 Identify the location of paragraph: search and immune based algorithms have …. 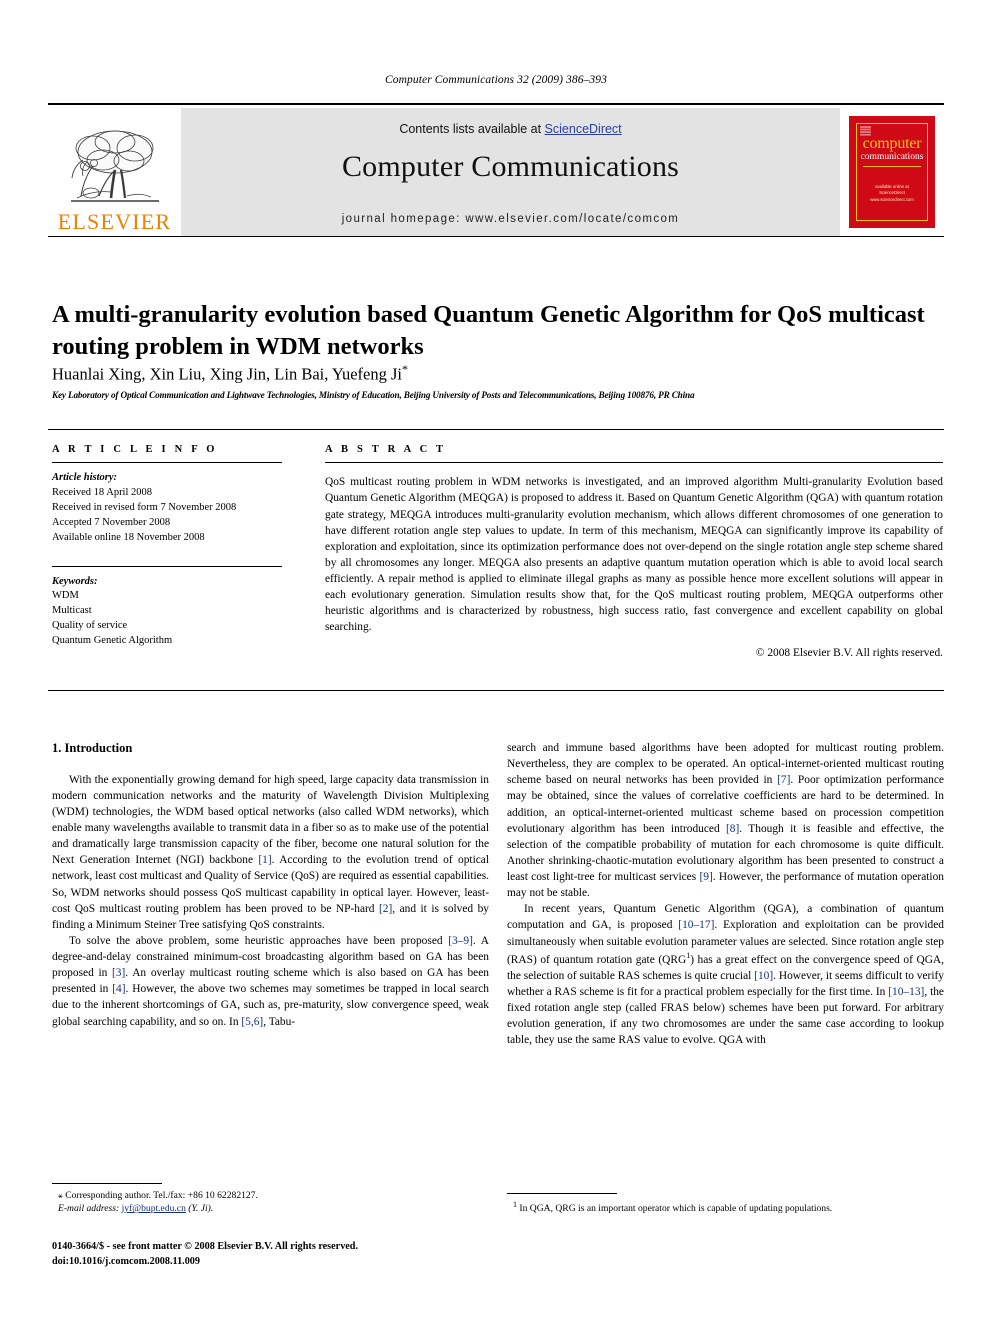
(725, 821).